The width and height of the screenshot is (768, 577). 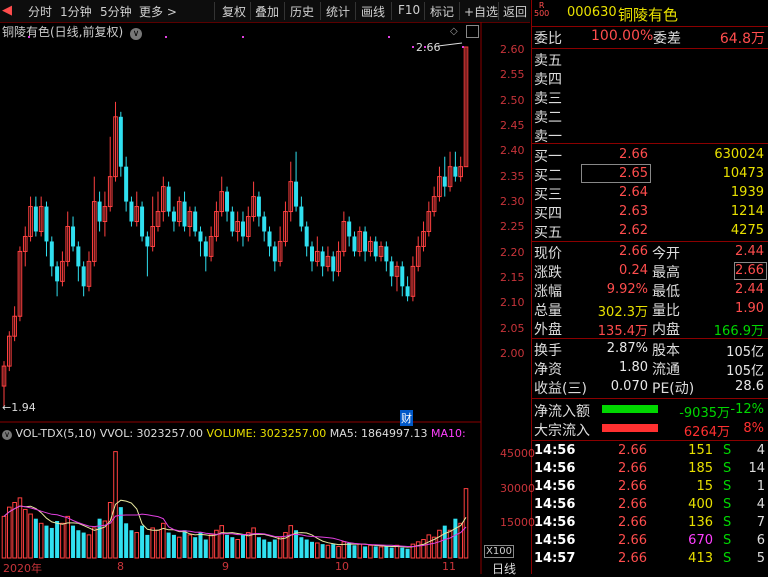 What do you see at coordinates (442, 11) in the screenshot?
I see `mark-button: 标记` at bounding box center [442, 11].